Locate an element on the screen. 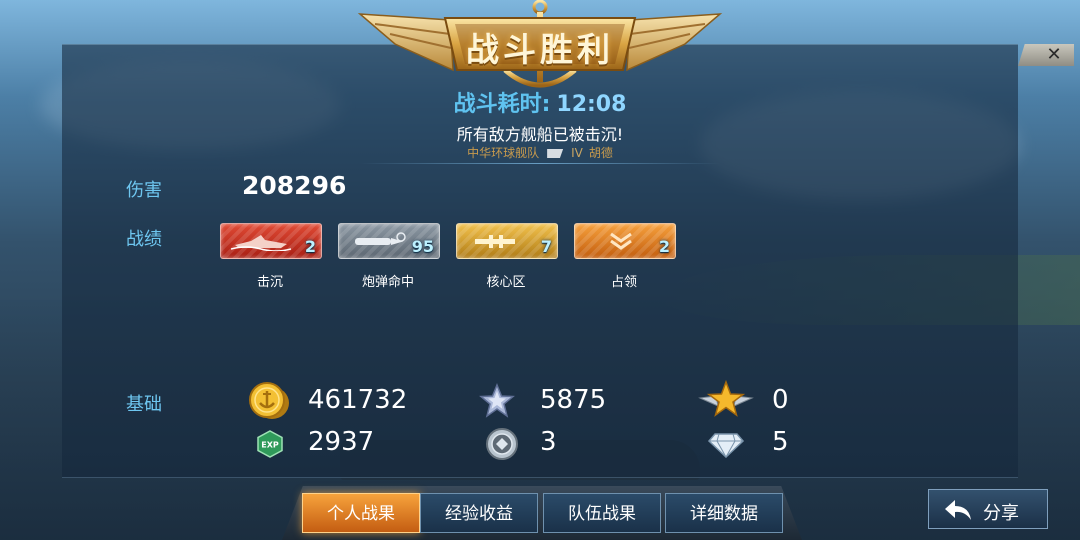  duration-value: 12:08 is located at coordinates (591, 104).